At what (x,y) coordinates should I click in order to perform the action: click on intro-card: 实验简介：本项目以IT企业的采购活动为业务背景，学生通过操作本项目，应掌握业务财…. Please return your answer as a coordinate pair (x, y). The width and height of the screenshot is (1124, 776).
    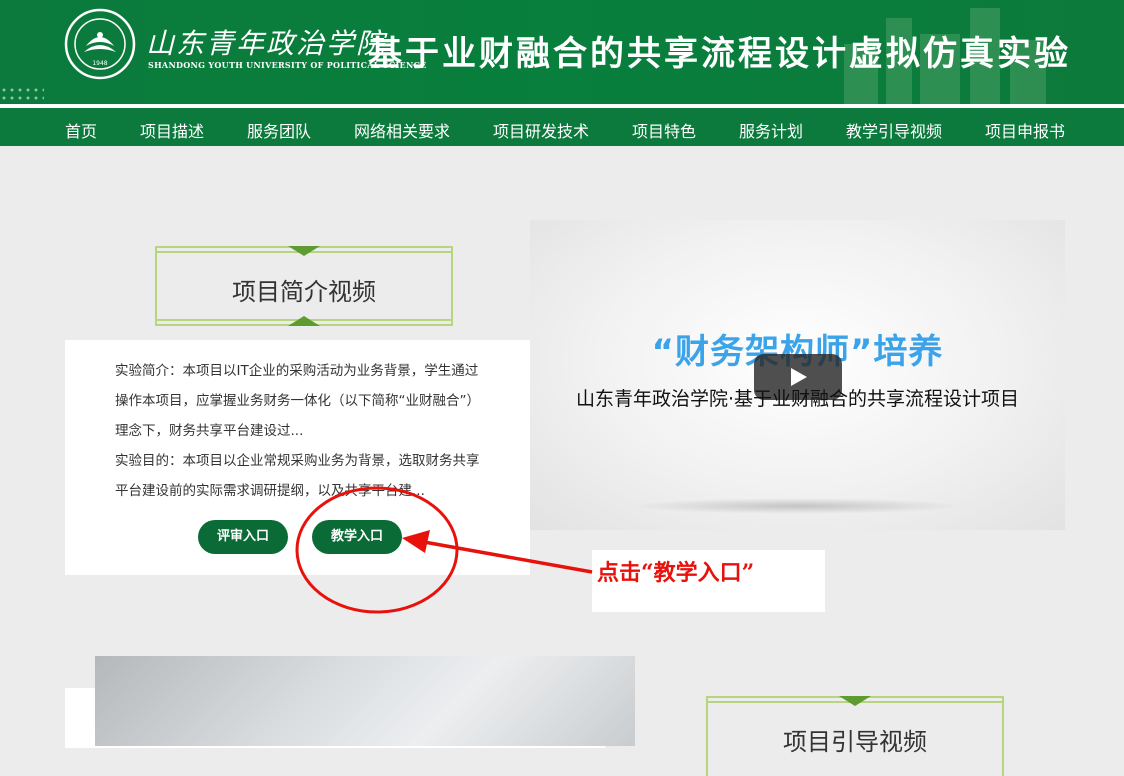
    Looking at the image, I should click on (297, 457).